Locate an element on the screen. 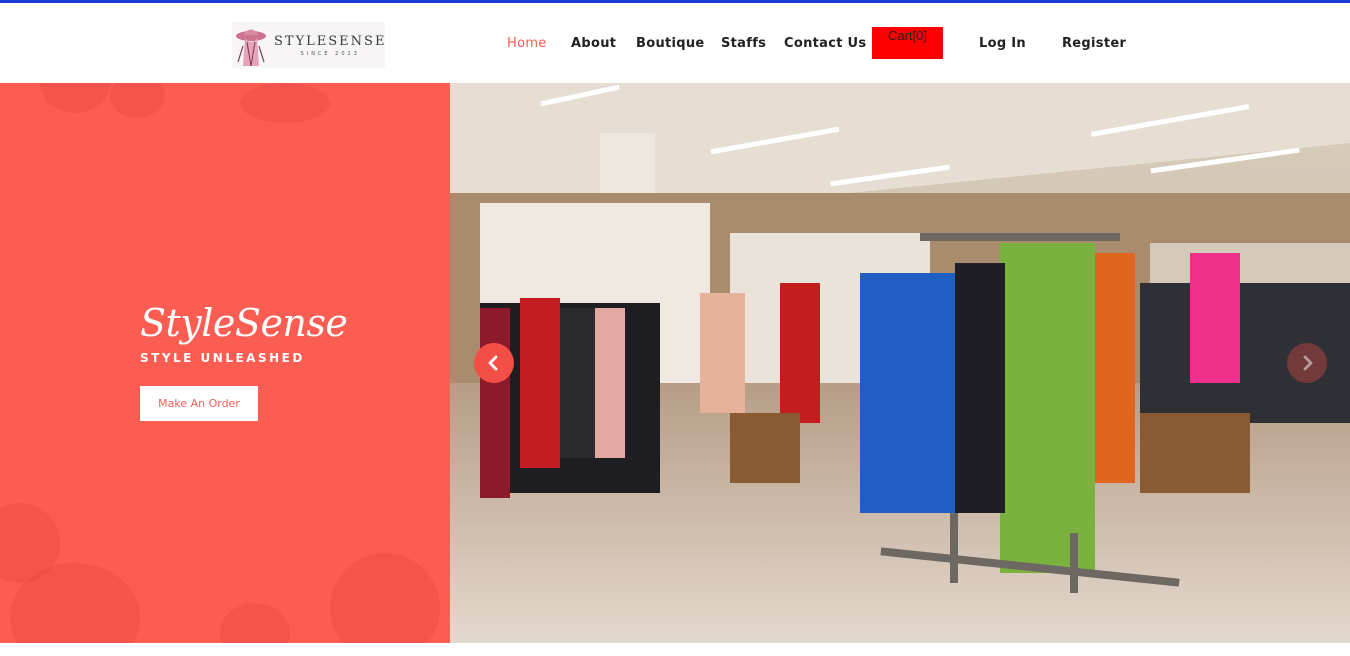 The height and width of the screenshot is (656, 1350). slider-prev-button is located at coordinates (494, 363).